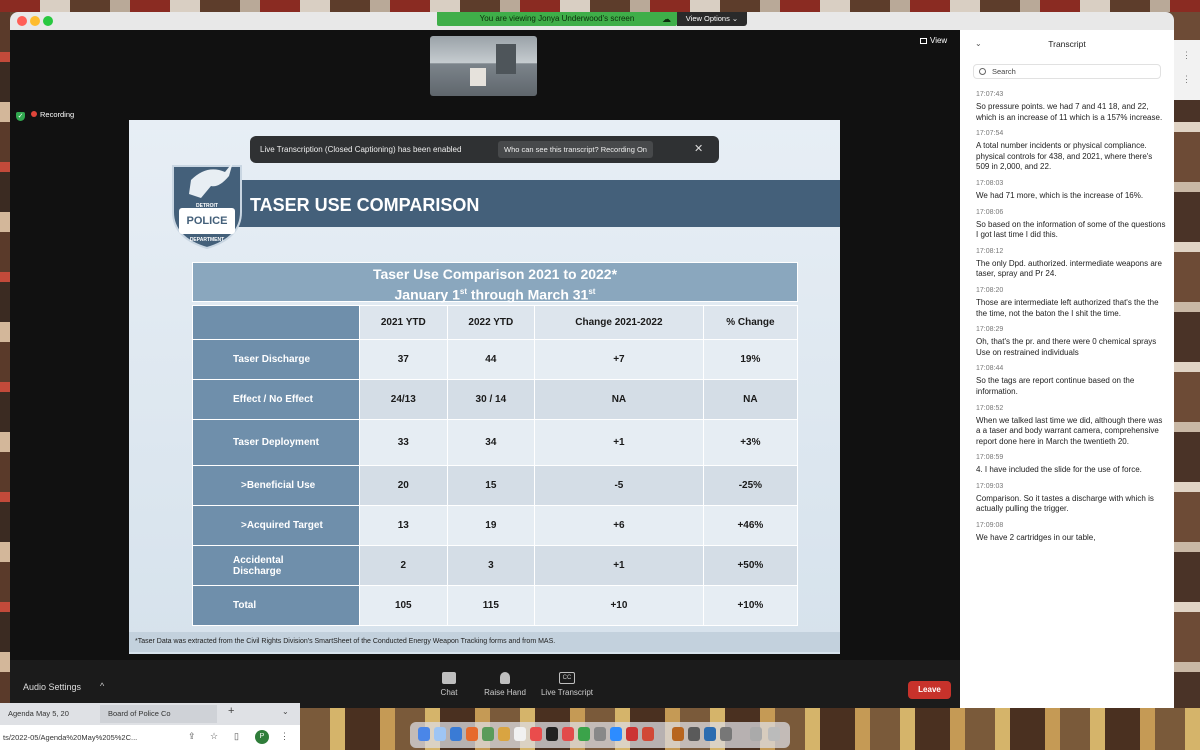  Describe the element at coordinates (491, 359) in the screenshot. I see `table-cell: 44` at that location.